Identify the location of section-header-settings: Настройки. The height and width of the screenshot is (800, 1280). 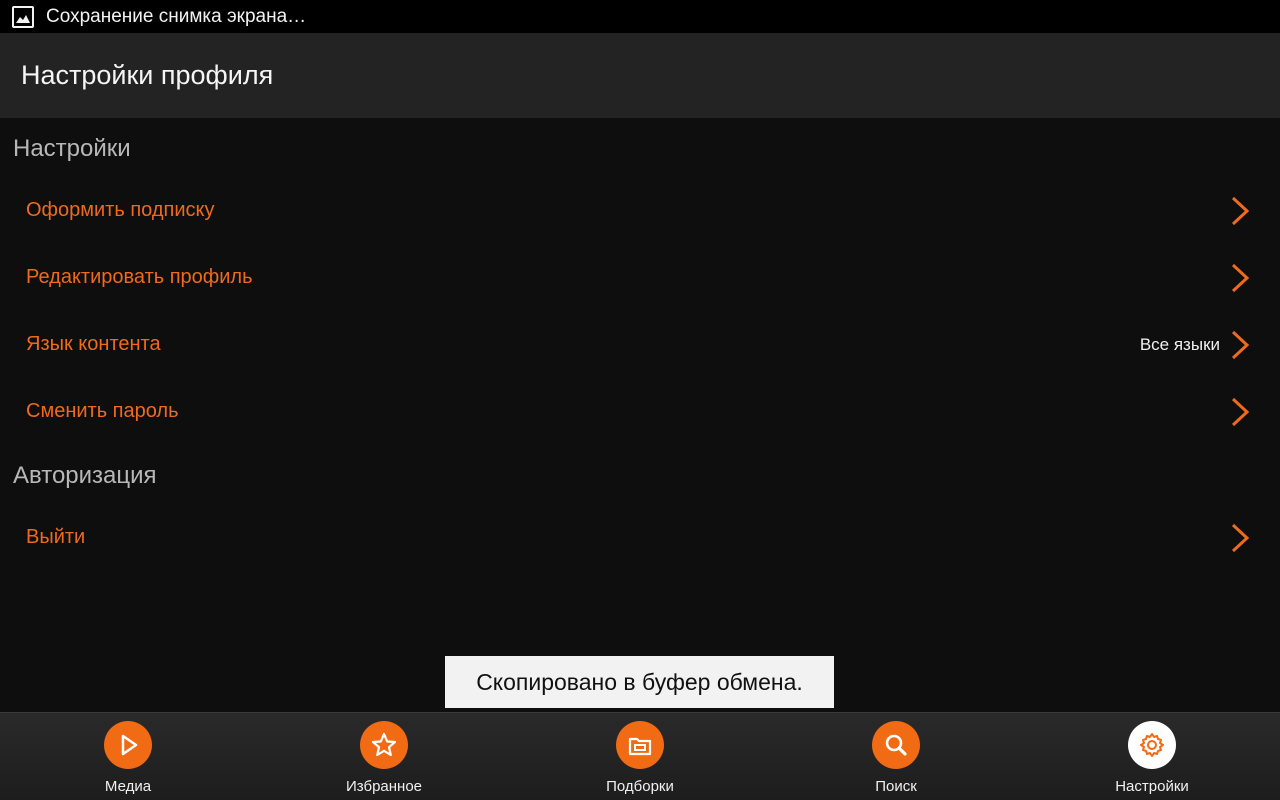
(72, 148).